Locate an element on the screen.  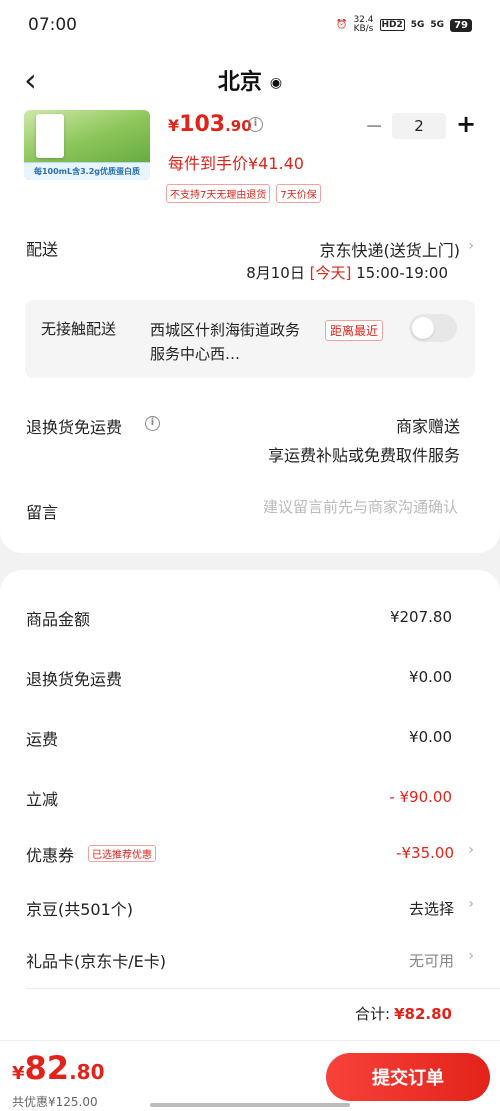
submit-order-button: 提交订单 is located at coordinates (408, 1077).